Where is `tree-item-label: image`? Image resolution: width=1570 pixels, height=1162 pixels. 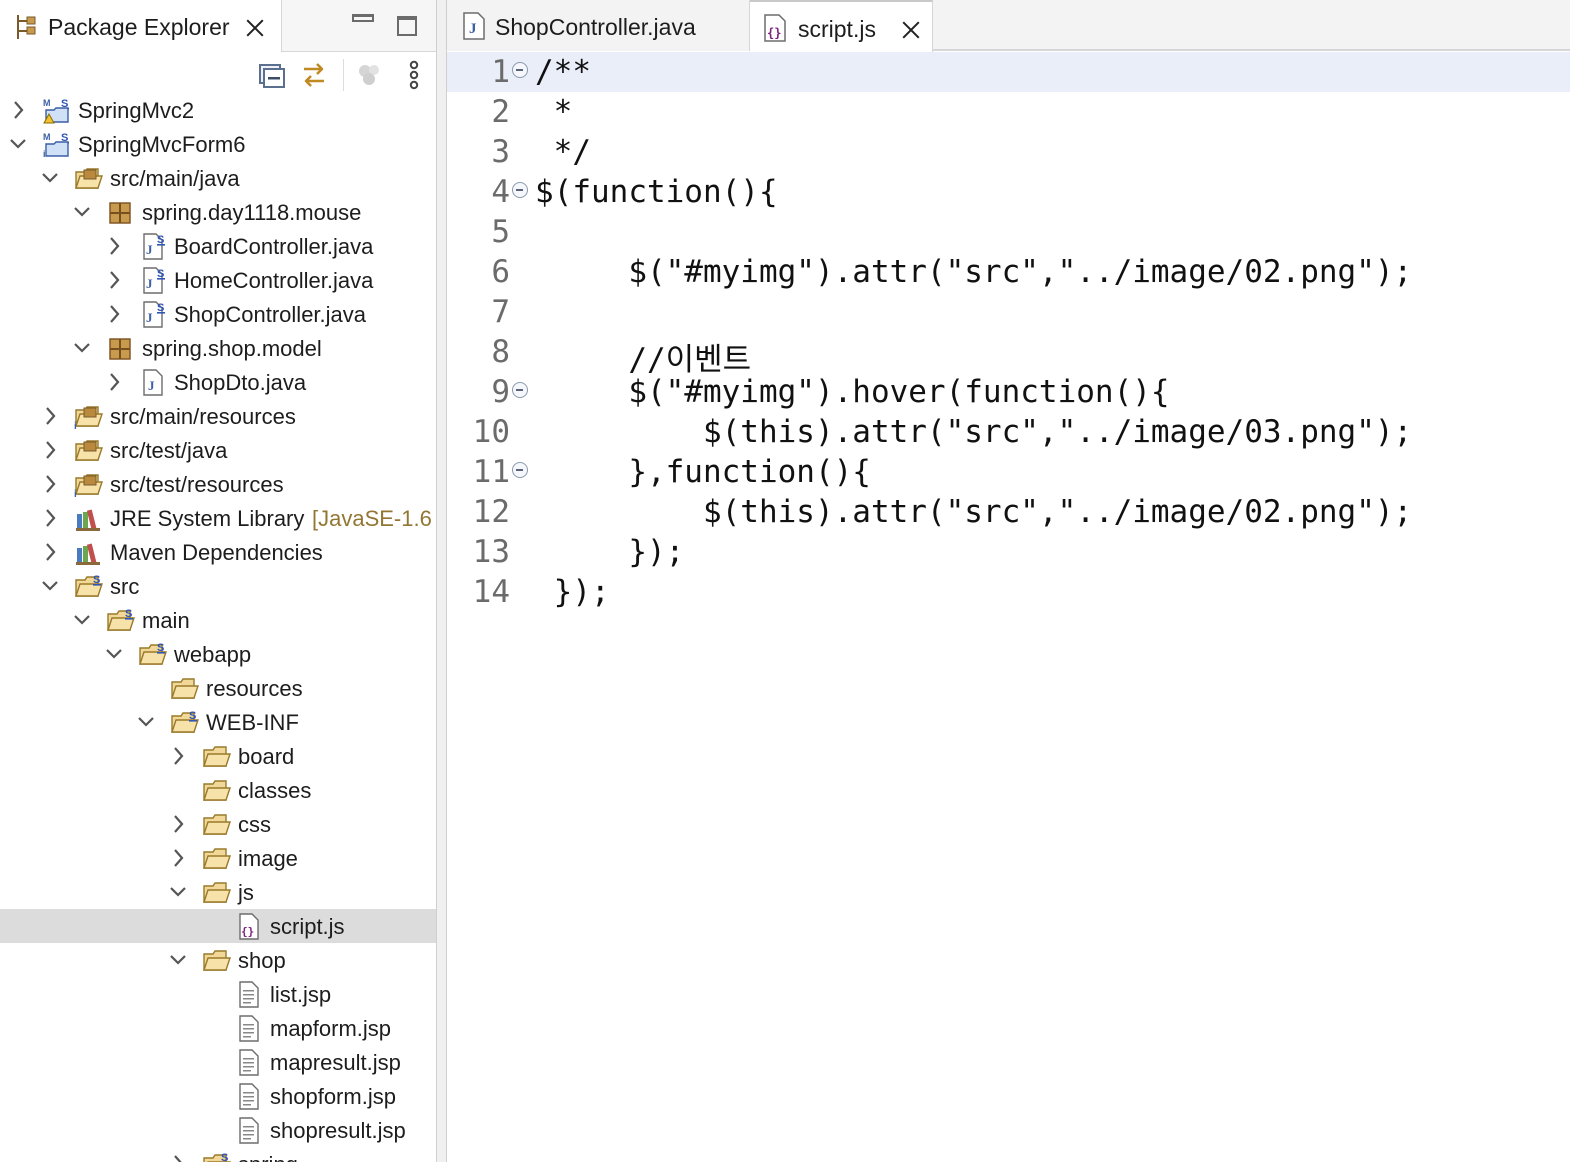 tree-item-label: image is located at coordinates (268, 858).